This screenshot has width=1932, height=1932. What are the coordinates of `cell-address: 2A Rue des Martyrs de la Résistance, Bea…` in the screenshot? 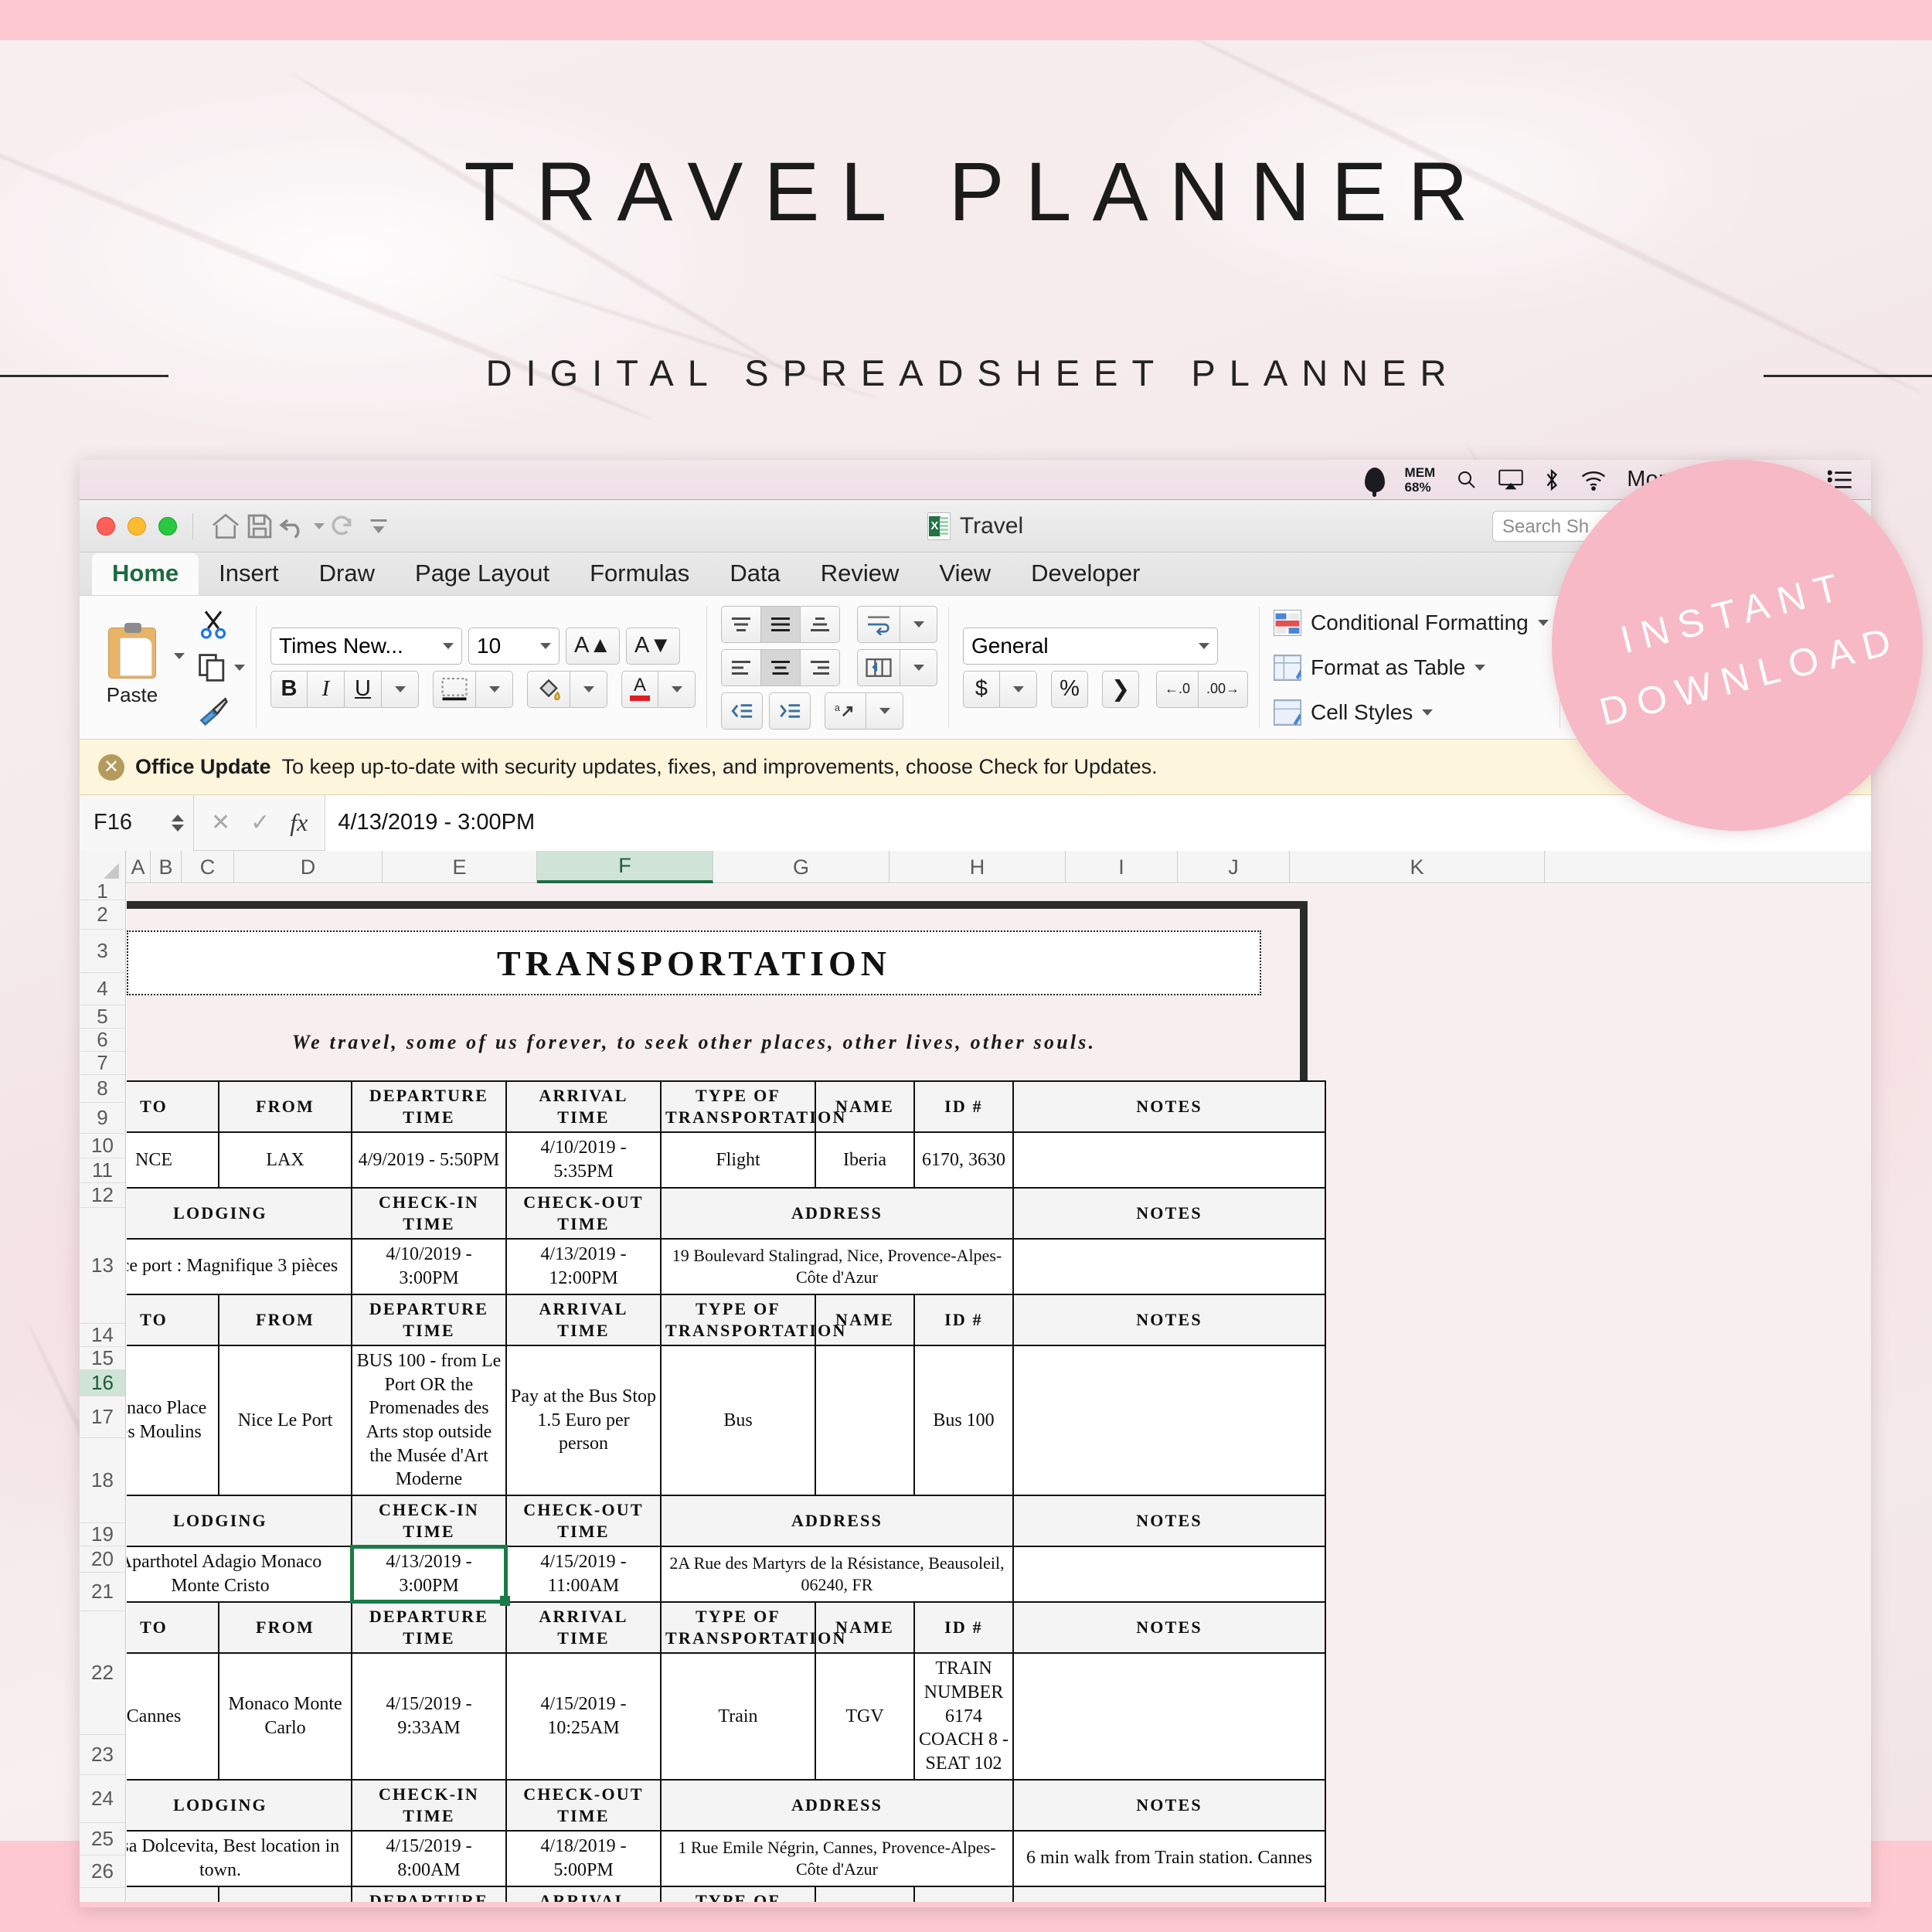 It's located at (837, 1575).